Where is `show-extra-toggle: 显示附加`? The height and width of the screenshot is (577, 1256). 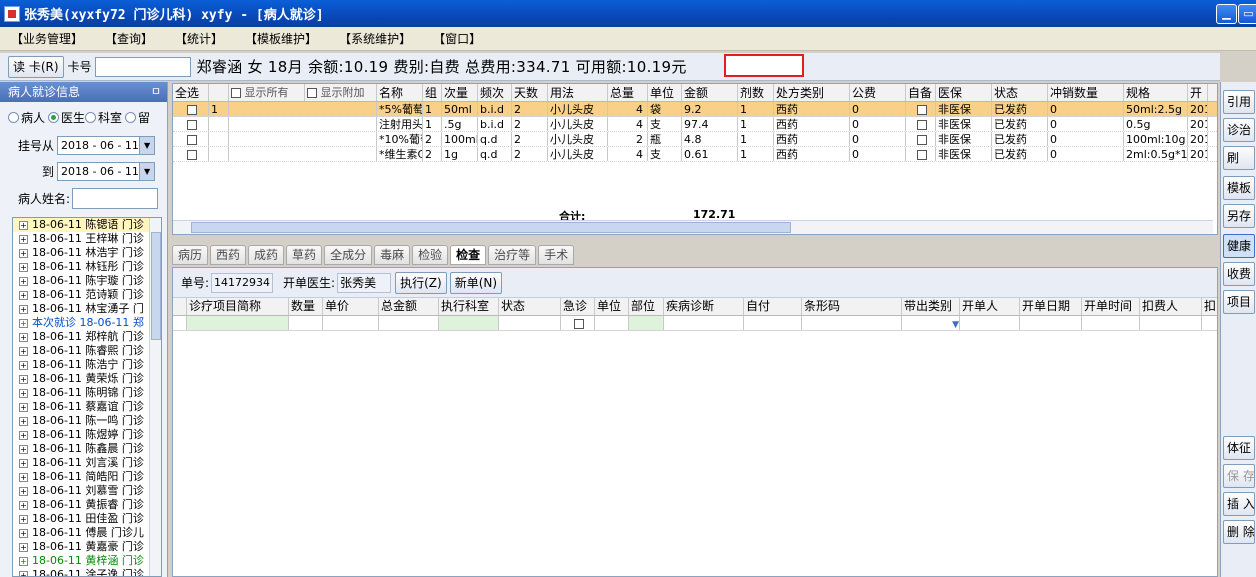 show-extra-toggle: 显示附加 is located at coordinates (341, 92).